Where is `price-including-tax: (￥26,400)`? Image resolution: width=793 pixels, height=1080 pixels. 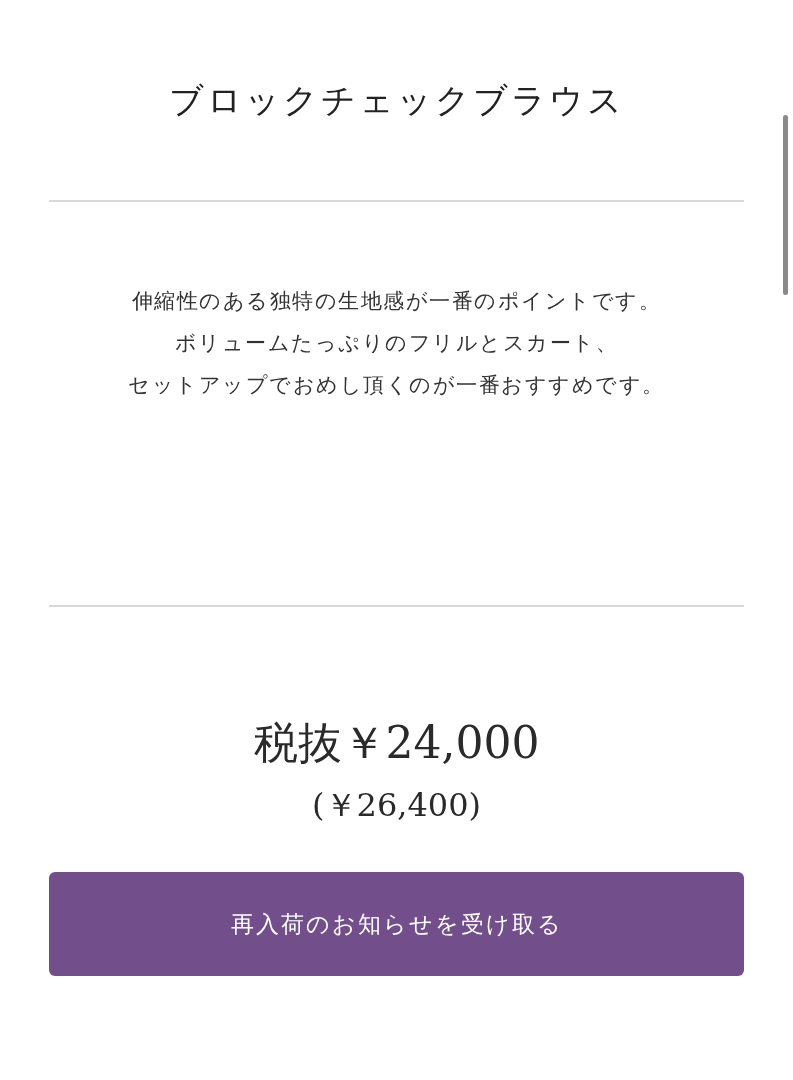 price-including-tax: (￥26,400) is located at coordinates (396, 805).